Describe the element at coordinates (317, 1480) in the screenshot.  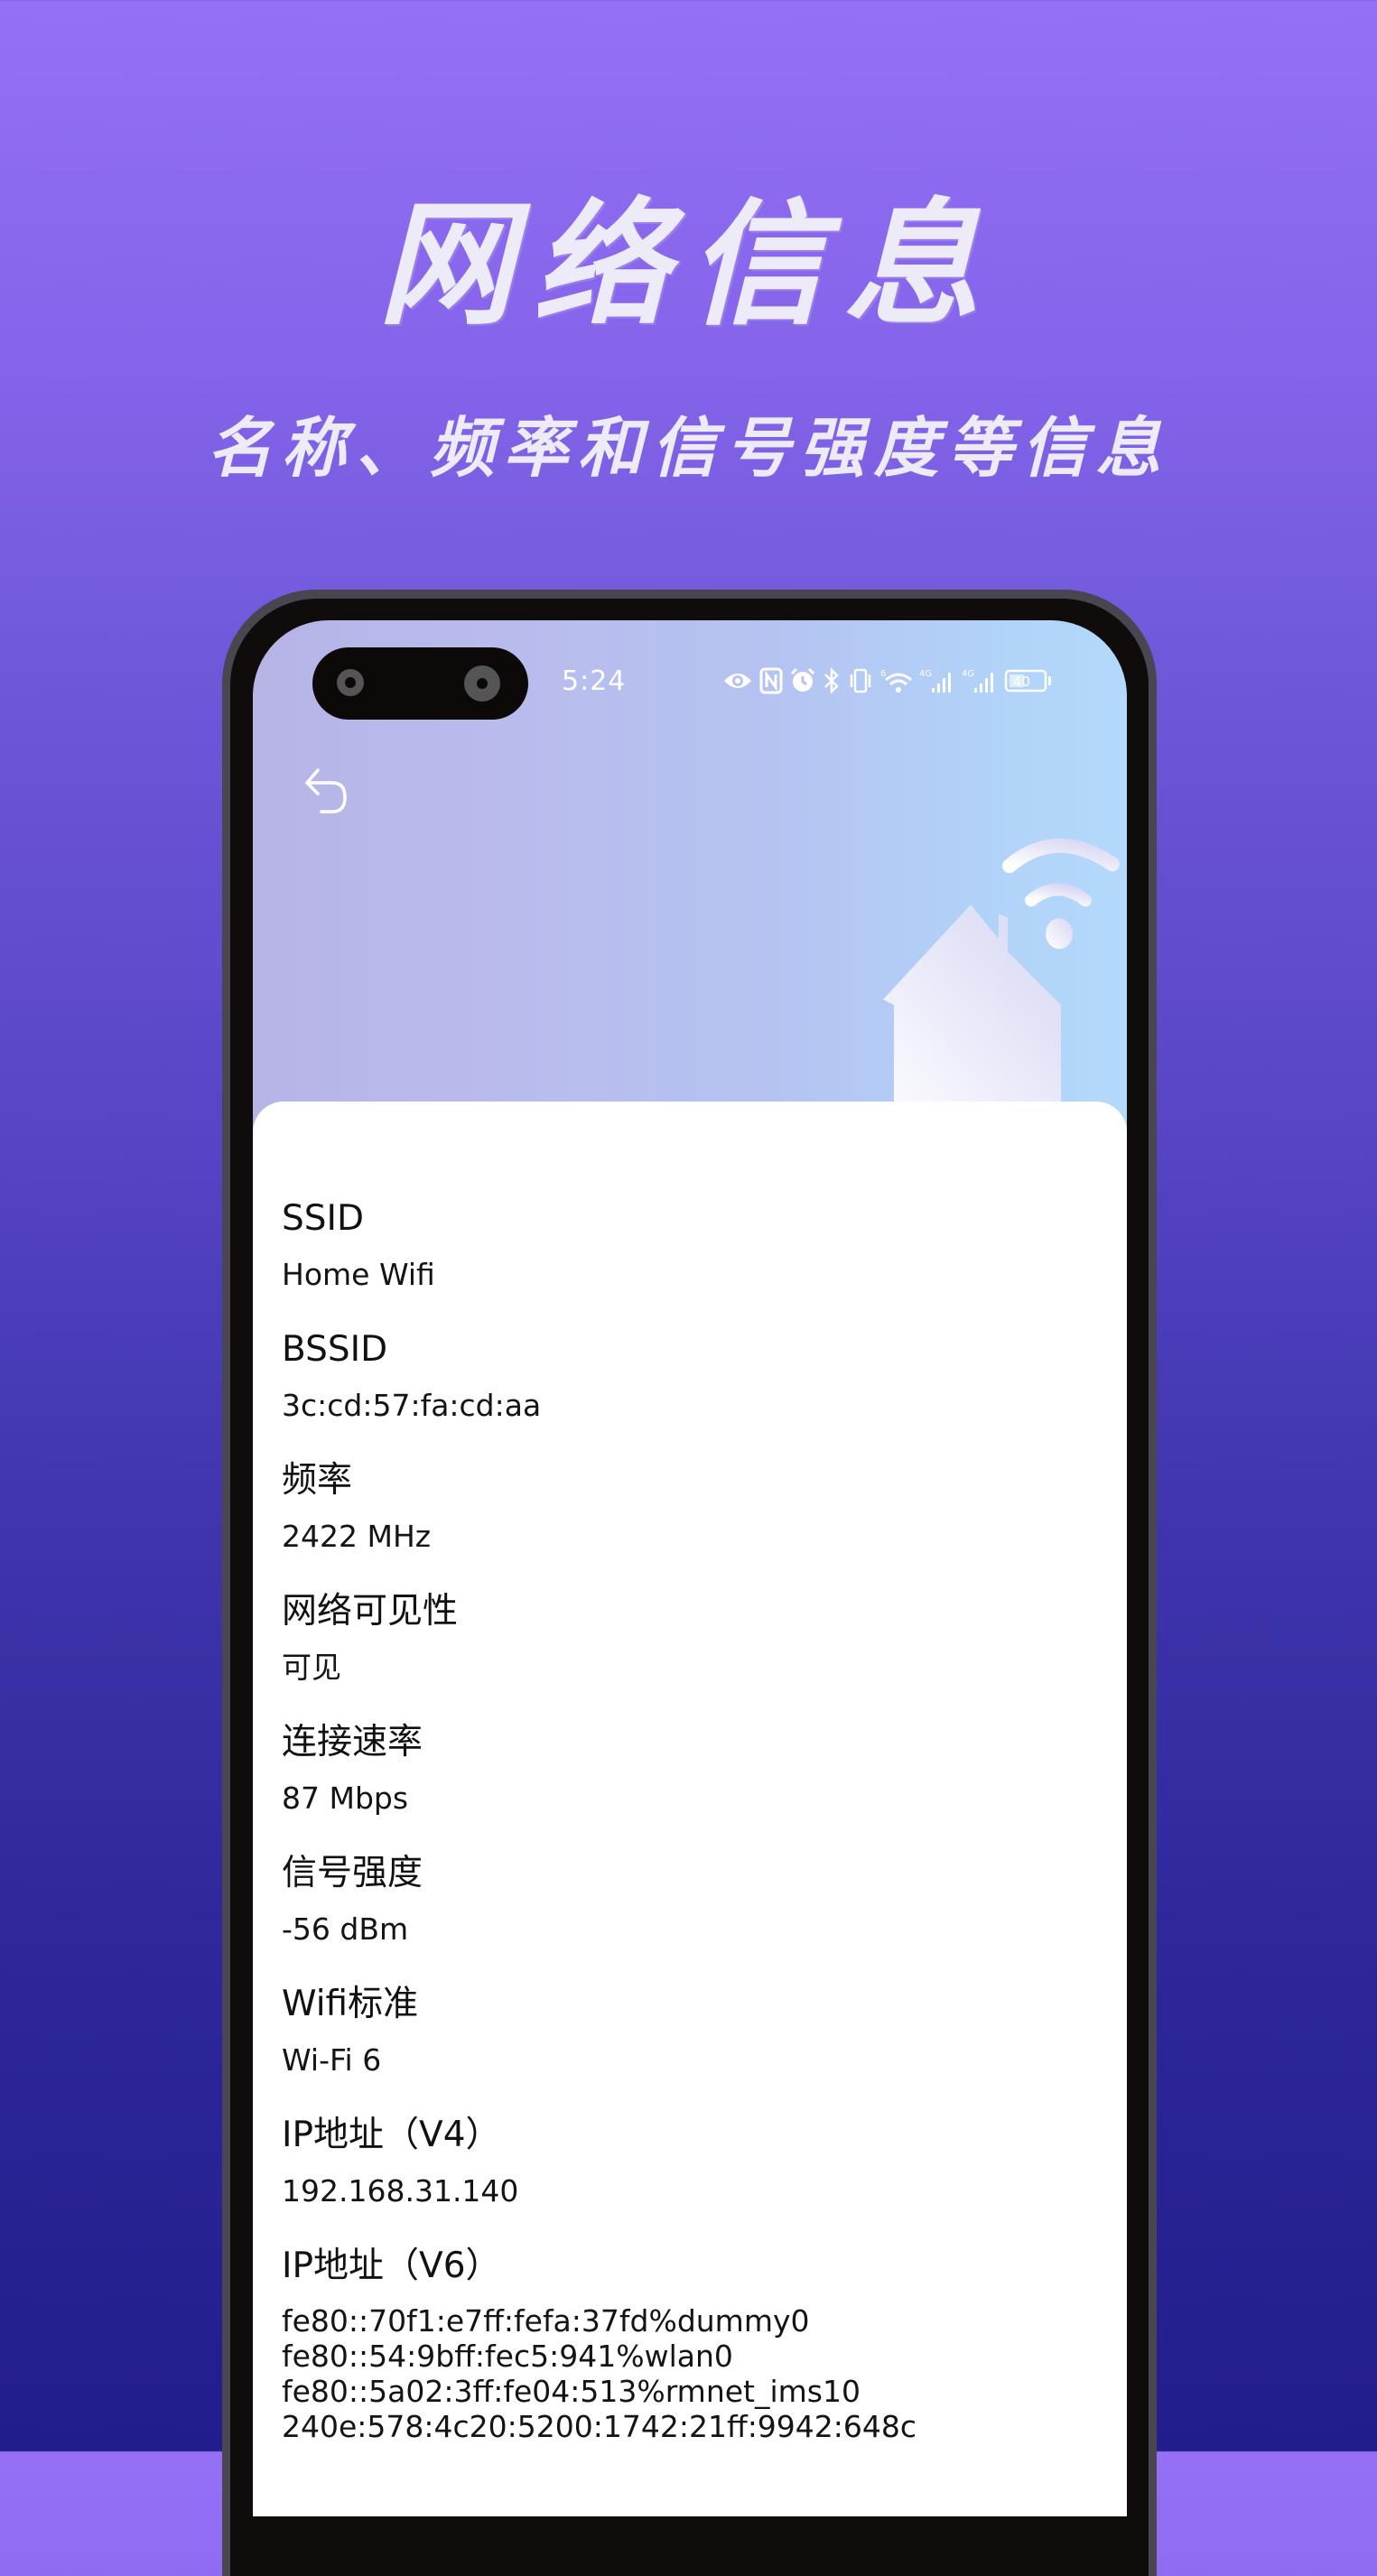
I see `frequency-label: 频率` at that location.